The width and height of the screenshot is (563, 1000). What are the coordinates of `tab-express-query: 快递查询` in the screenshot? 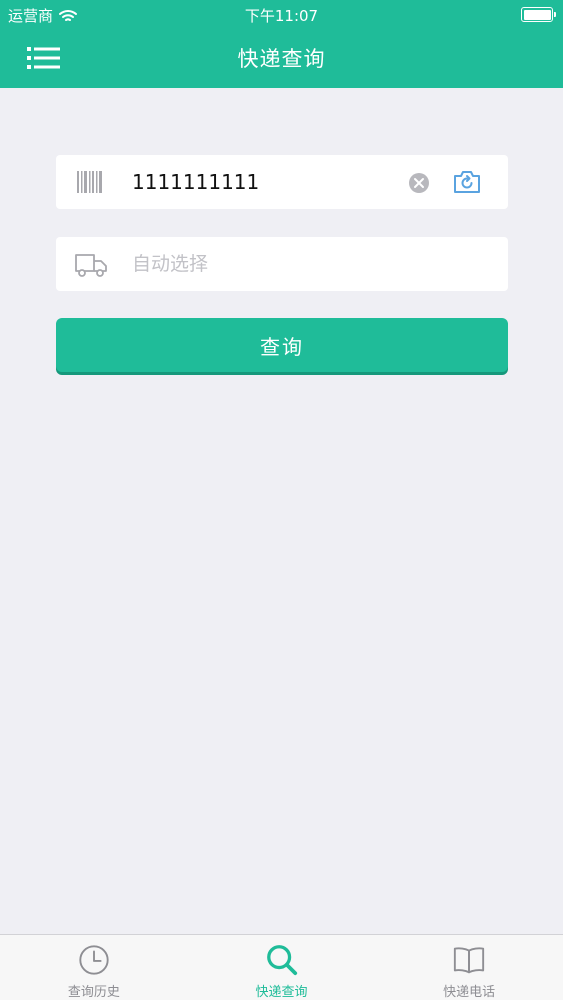 It's located at (282, 967).